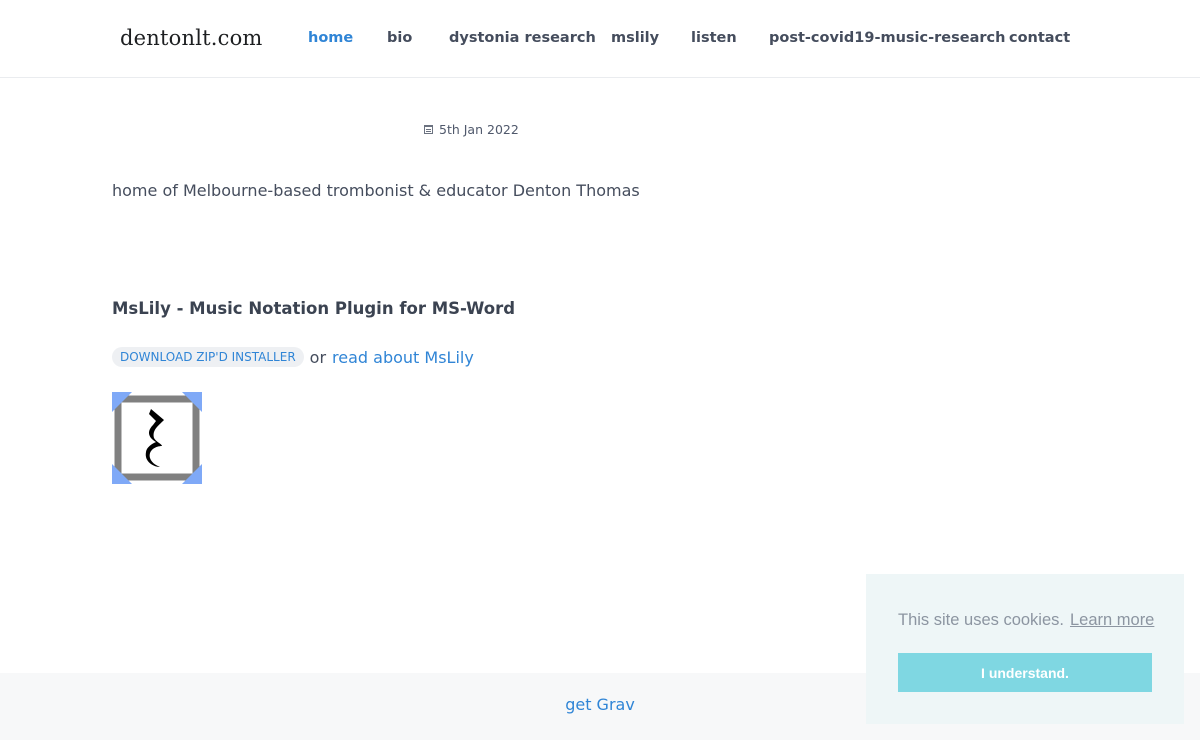  Describe the element at coordinates (981, 620) in the screenshot. I see `cookie-message-text: This site uses cookies.` at that location.